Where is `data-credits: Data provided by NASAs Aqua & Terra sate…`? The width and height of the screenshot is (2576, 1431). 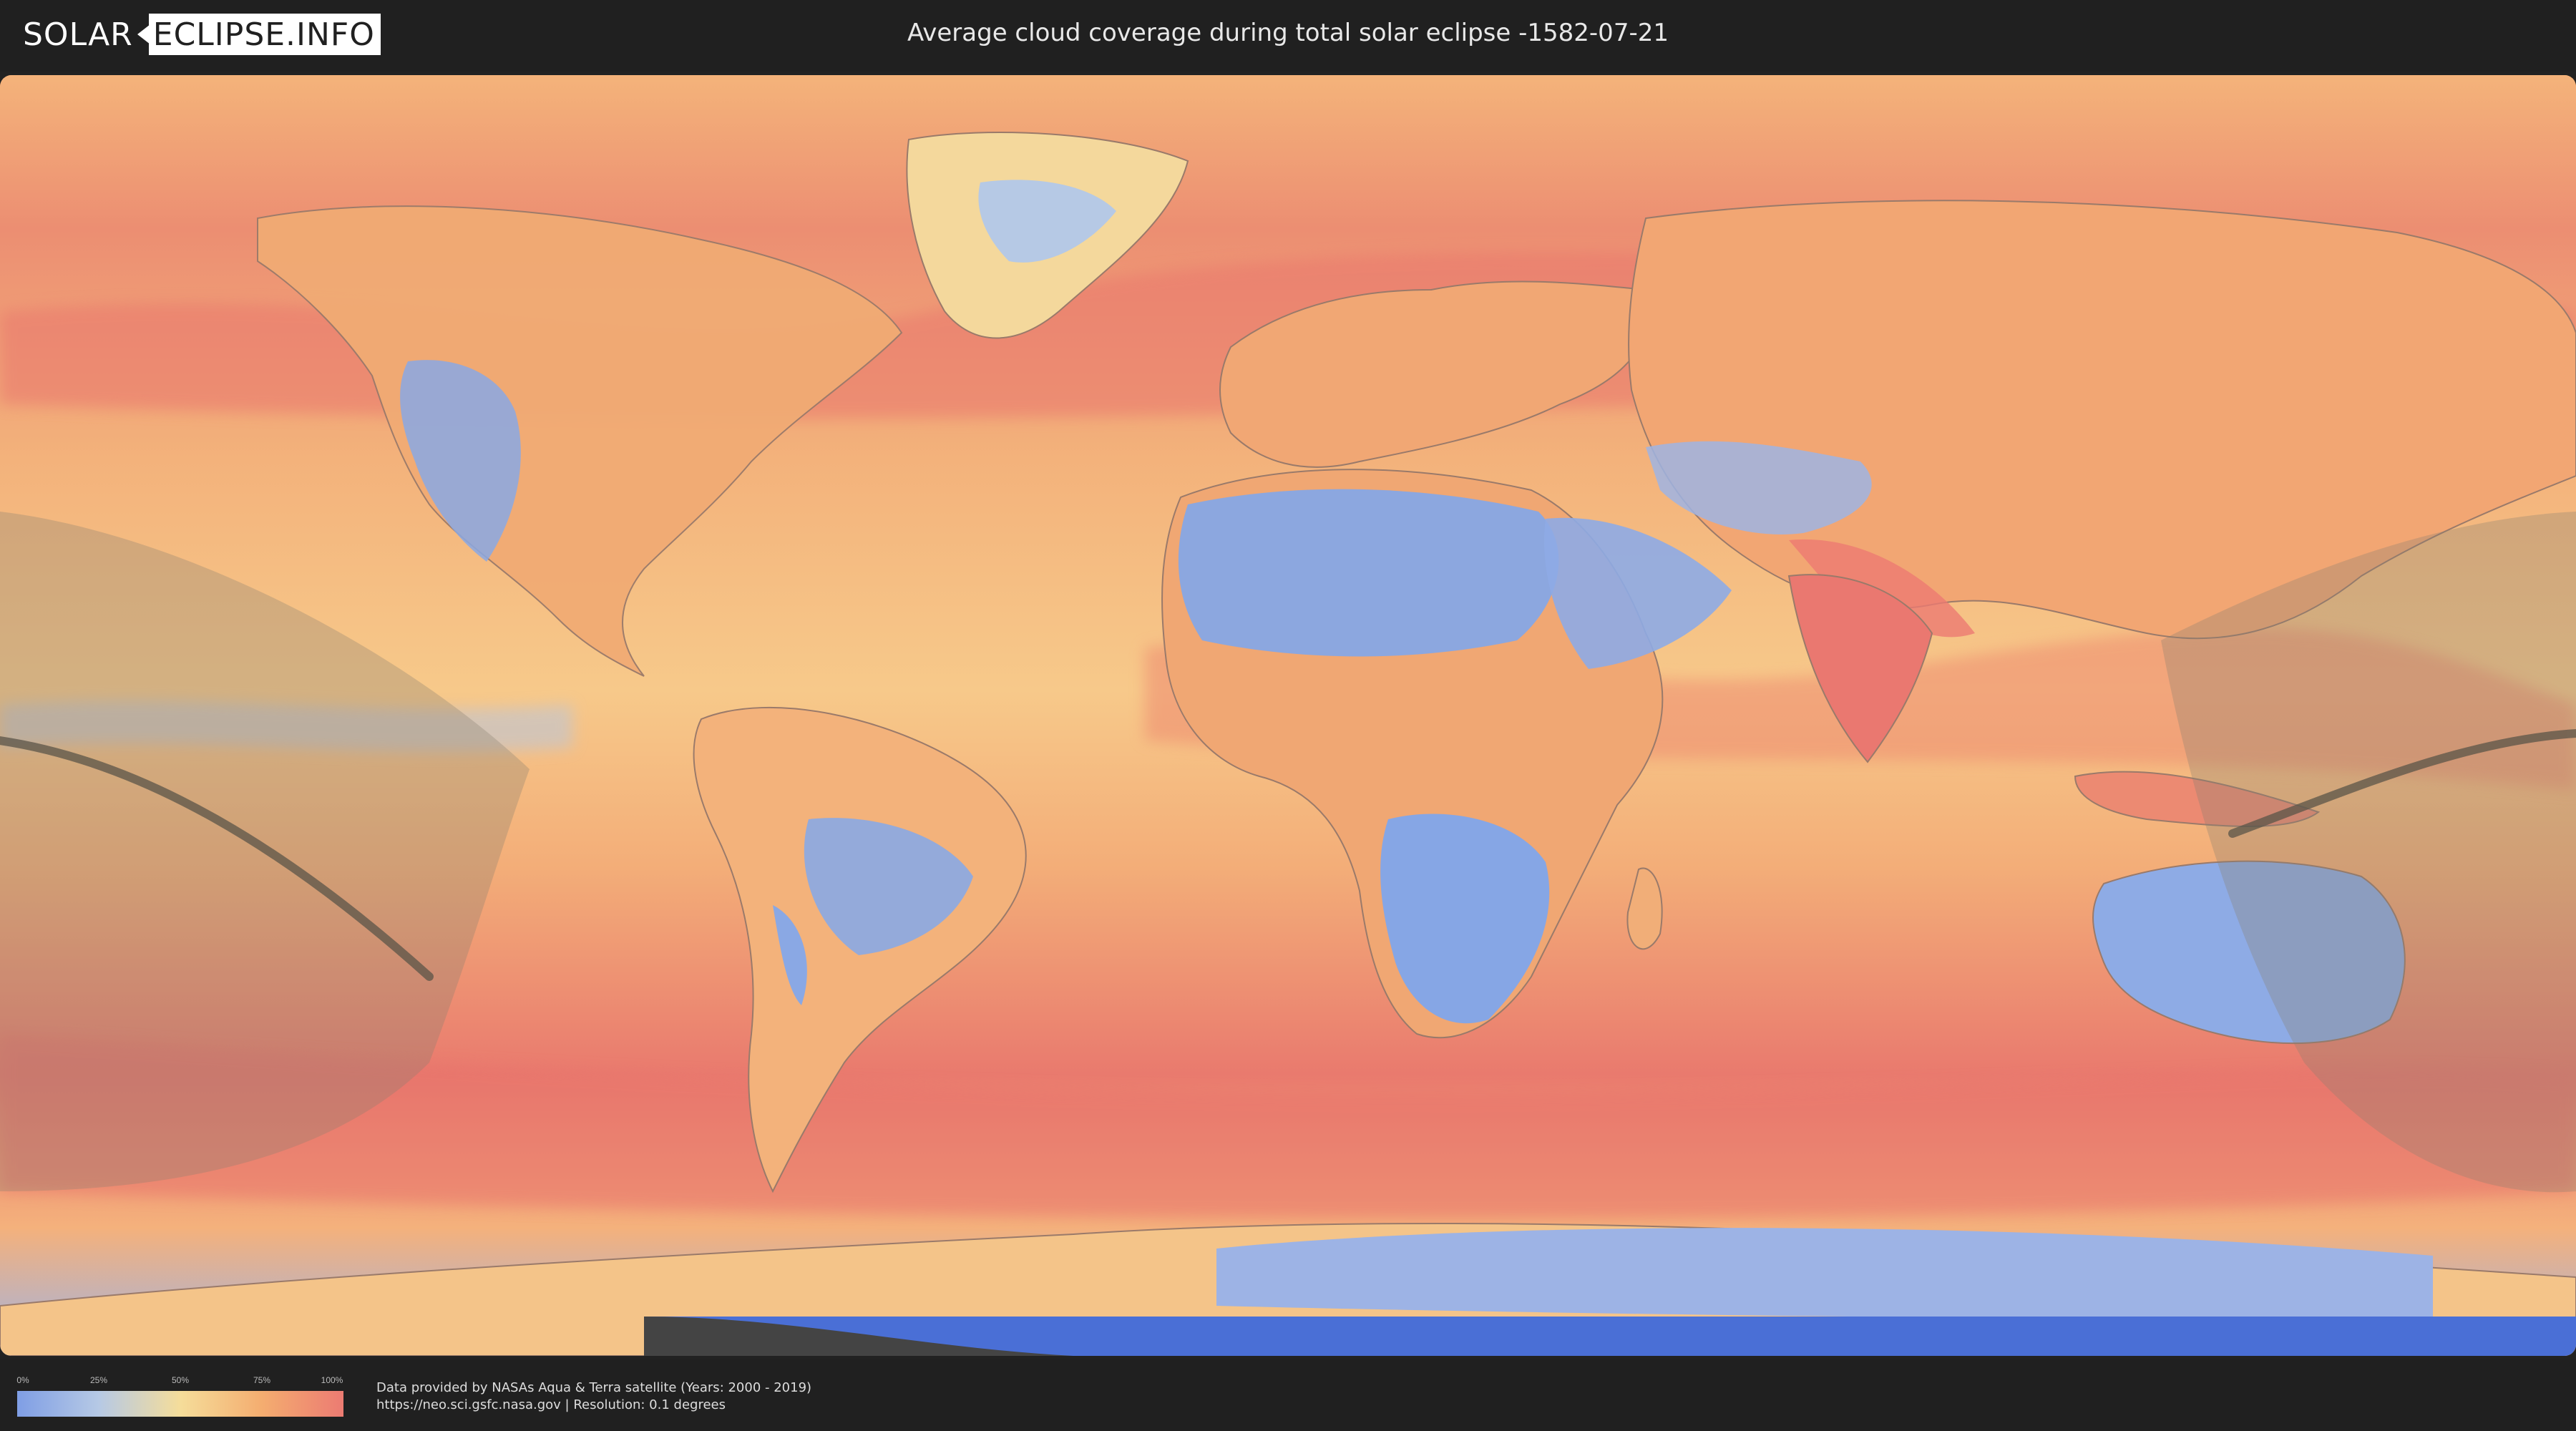
data-credits: Data provided by NASAs Aqua & Terra sate… is located at coordinates (593, 1396).